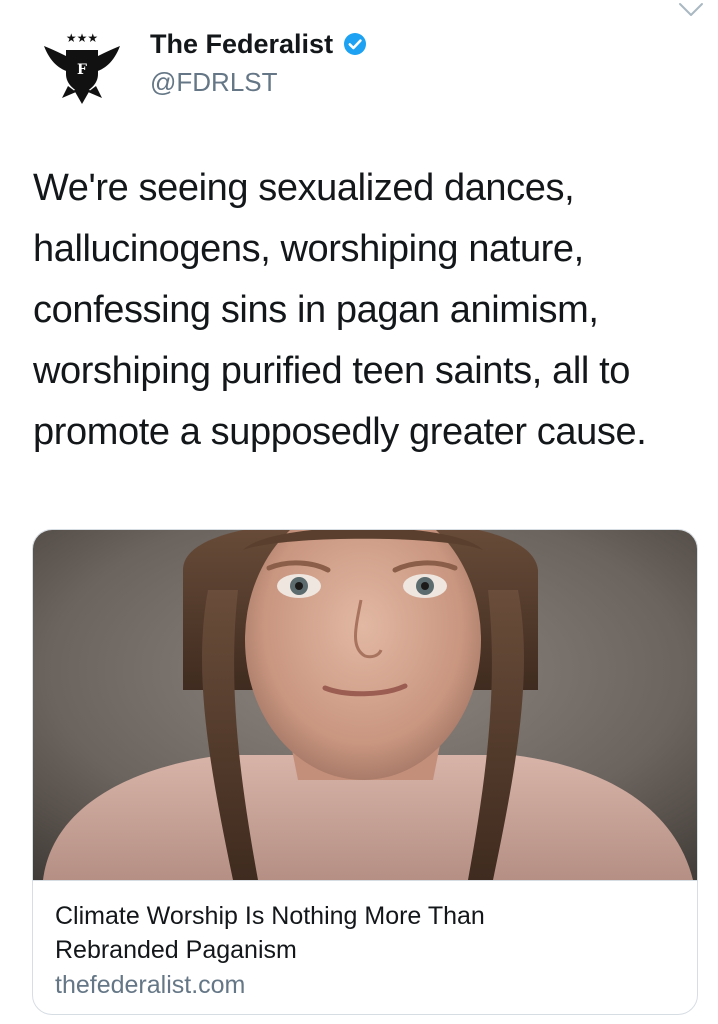 The image size is (718, 1024). What do you see at coordinates (150, 985) in the screenshot?
I see `link-preview-domain: thefederalist.com` at bounding box center [150, 985].